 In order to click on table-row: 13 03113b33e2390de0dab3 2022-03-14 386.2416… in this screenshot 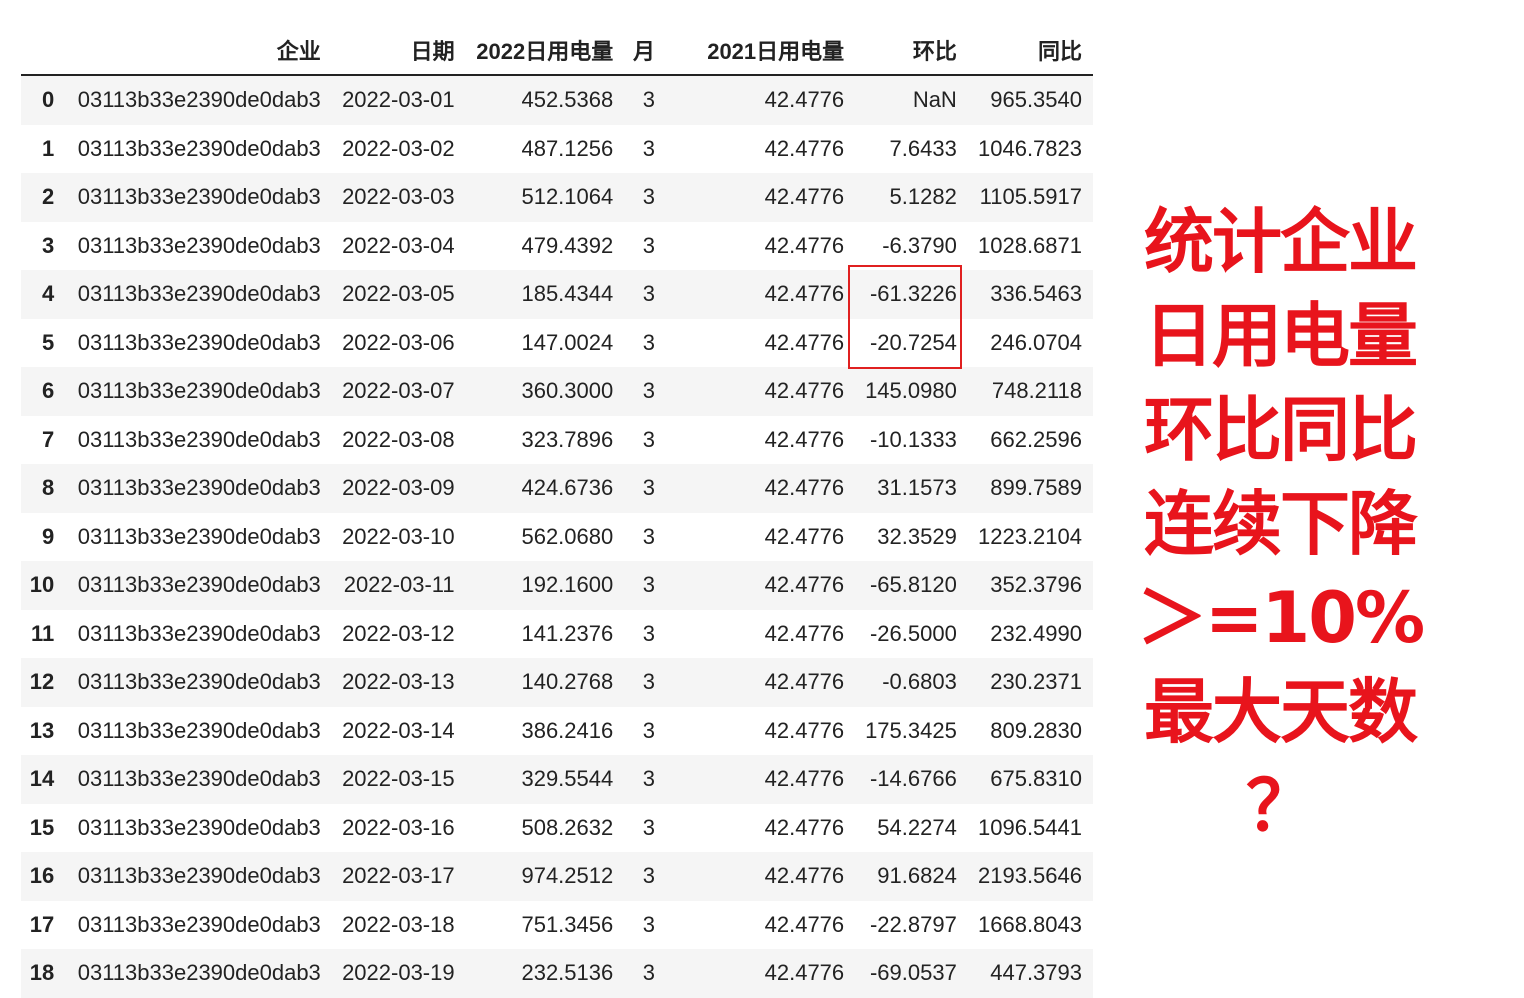, I will do `click(557, 730)`.